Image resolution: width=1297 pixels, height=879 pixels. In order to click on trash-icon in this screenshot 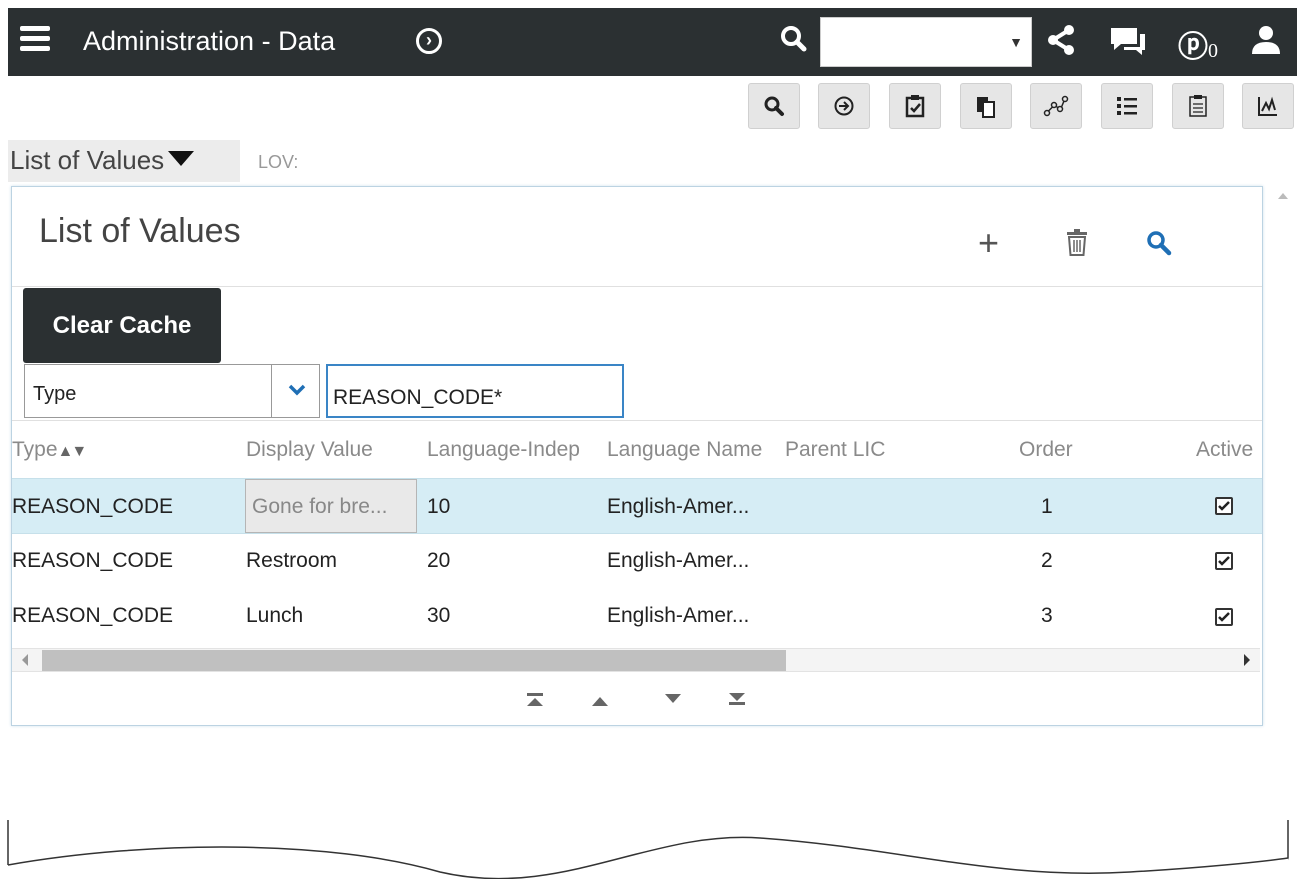, I will do `click(1077, 243)`.